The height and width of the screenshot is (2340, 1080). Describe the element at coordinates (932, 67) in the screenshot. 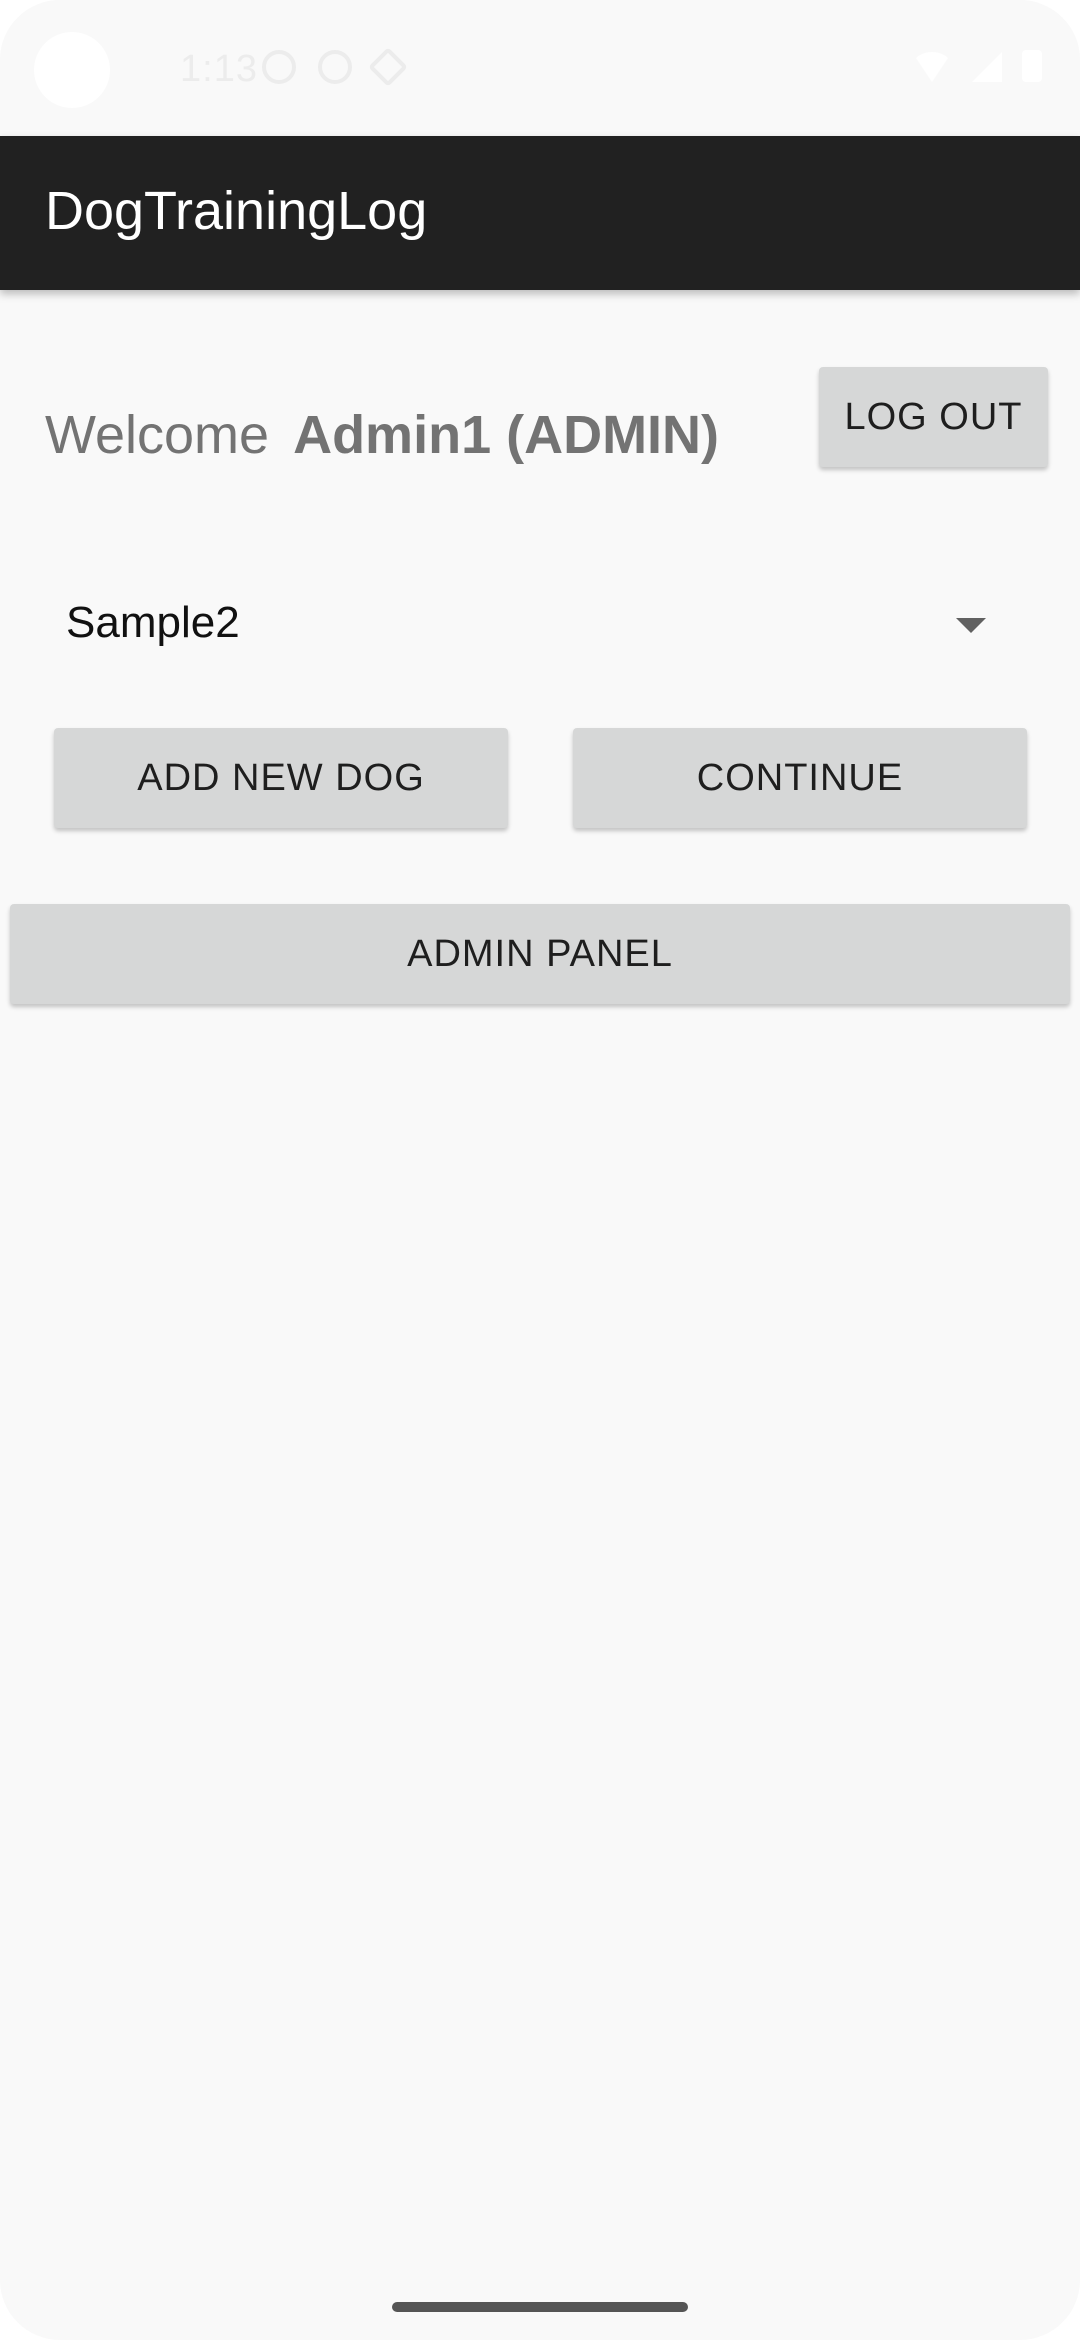

I see `wifi-icon` at that location.